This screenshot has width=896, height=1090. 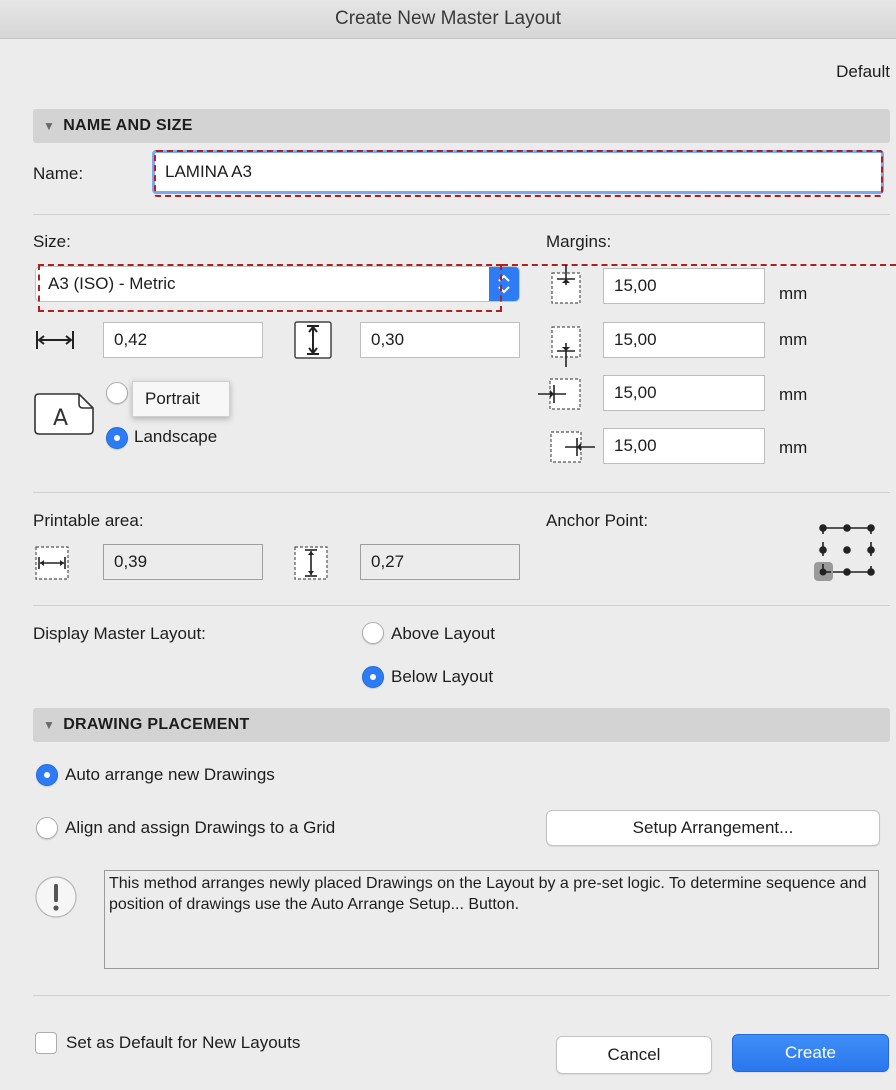 What do you see at coordinates (373, 633) in the screenshot?
I see `above-layout-radio` at bounding box center [373, 633].